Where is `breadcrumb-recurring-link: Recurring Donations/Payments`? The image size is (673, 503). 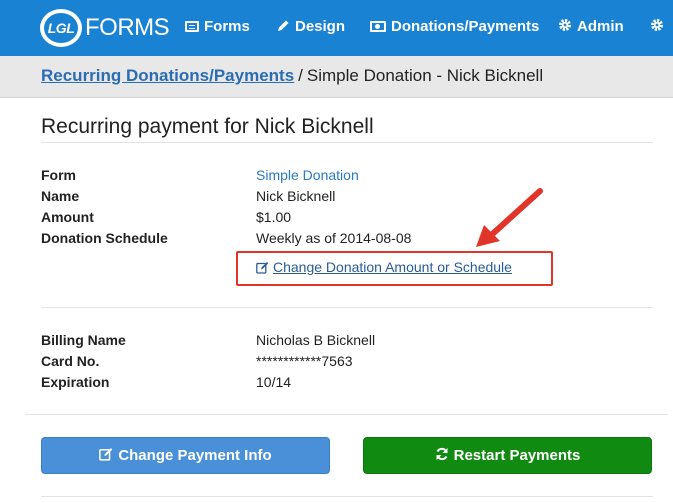
breadcrumb-recurring-link: Recurring Donations/Payments is located at coordinates (167, 75).